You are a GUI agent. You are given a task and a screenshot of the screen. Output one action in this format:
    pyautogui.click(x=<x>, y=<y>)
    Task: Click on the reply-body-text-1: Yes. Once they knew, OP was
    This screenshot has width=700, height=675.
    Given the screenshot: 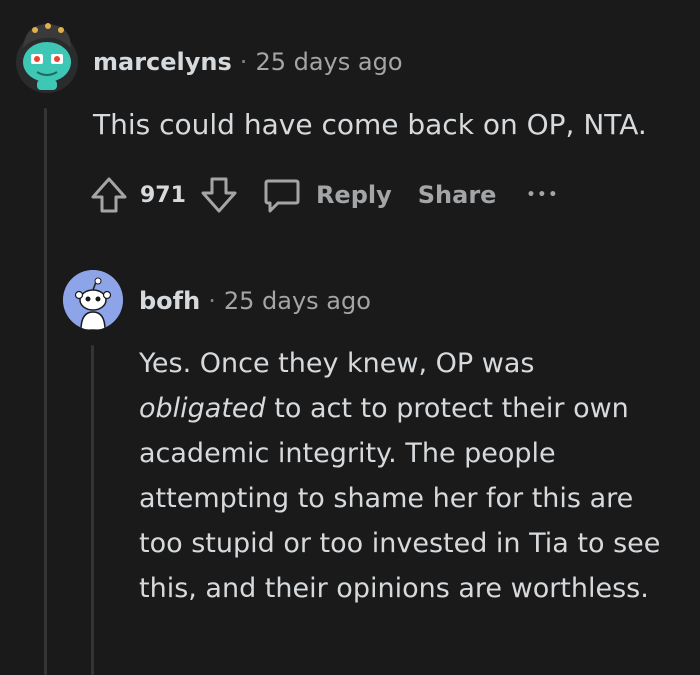 What is the action you would take?
    pyautogui.click(x=337, y=363)
    